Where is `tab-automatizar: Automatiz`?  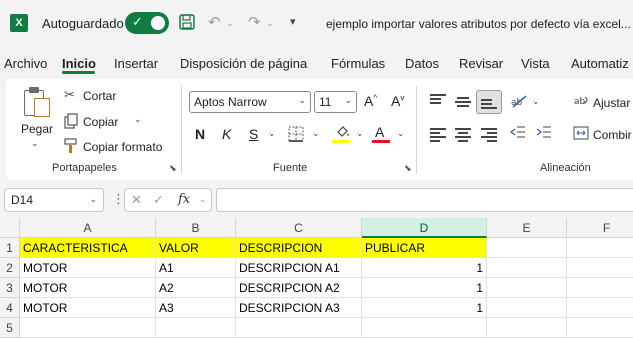 tab-automatizar: Automatiz is located at coordinates (600, 63).